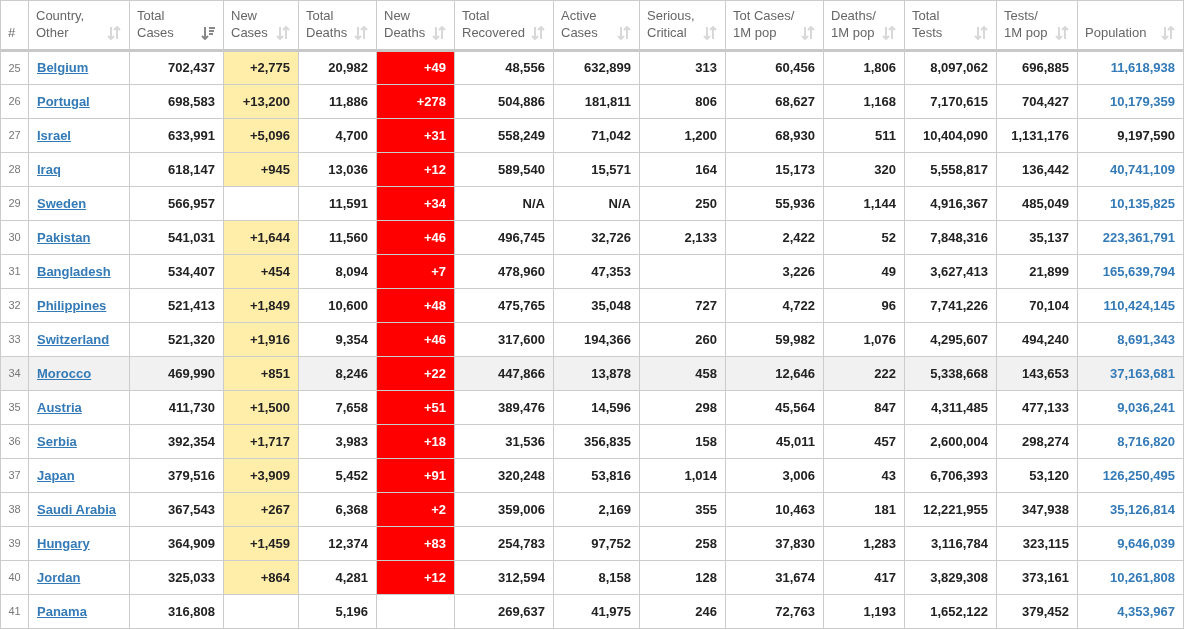 The width and height of the screenshot is (1185, 630). What do you see at coordinates (59, 577) in the screenshot?
I see `country-link: Jordan` at bounding box center [59, 577].